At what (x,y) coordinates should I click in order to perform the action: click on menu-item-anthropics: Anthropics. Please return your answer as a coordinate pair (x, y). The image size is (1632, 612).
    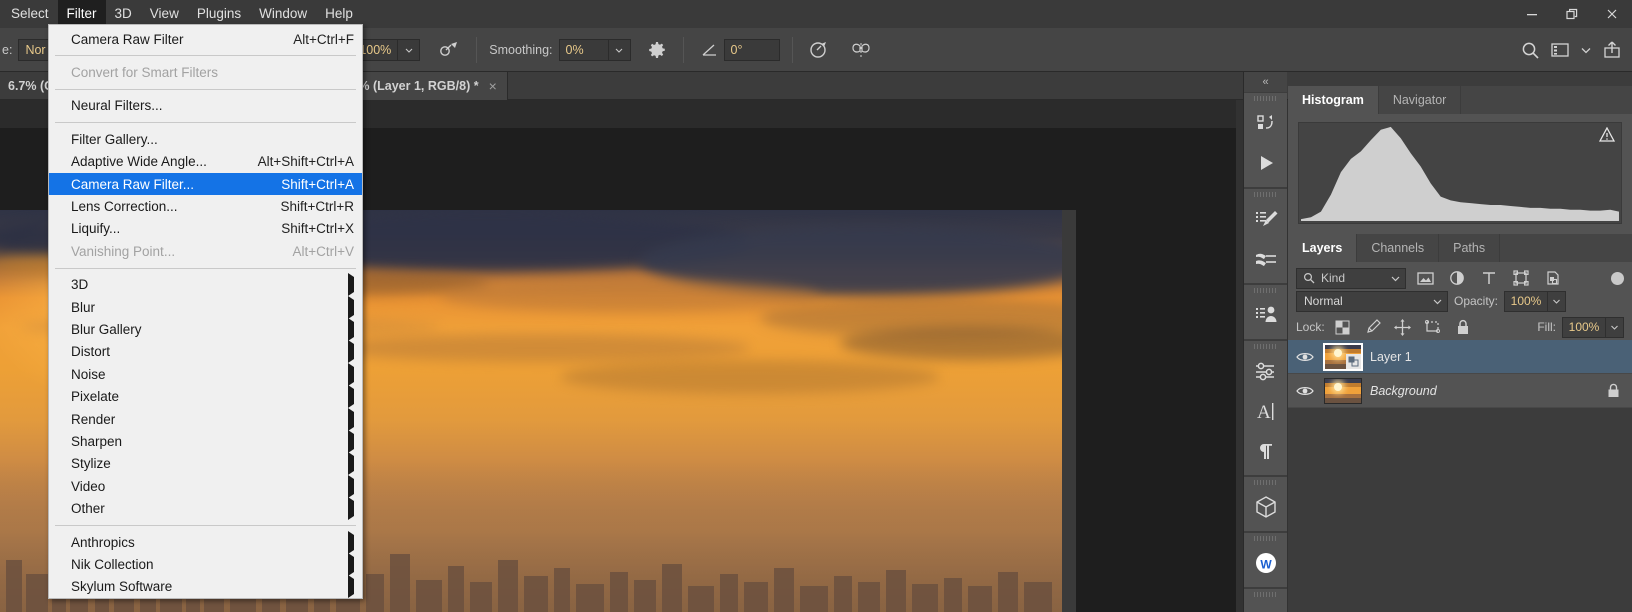
    Looking at the image, I should click on (205, 542).